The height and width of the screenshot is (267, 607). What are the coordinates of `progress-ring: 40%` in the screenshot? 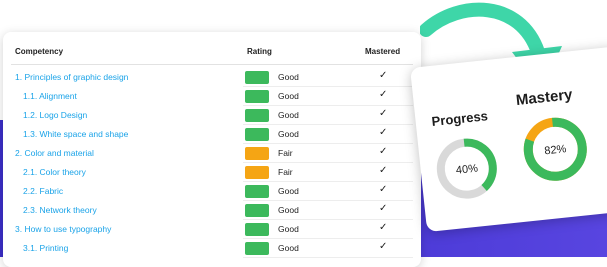 It's located at (466, 168).